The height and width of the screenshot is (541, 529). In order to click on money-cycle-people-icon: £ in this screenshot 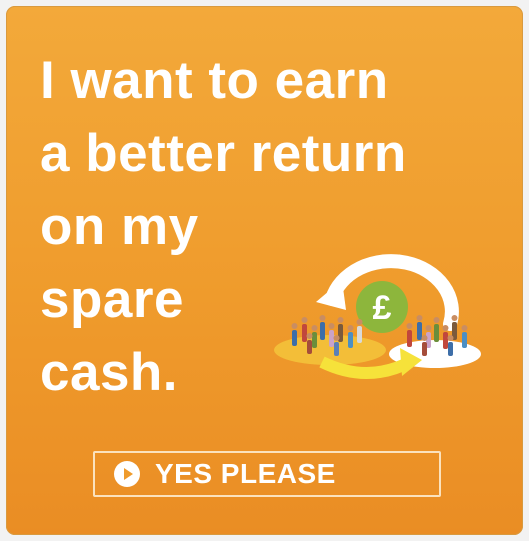, I will do `click(377, 316)`.